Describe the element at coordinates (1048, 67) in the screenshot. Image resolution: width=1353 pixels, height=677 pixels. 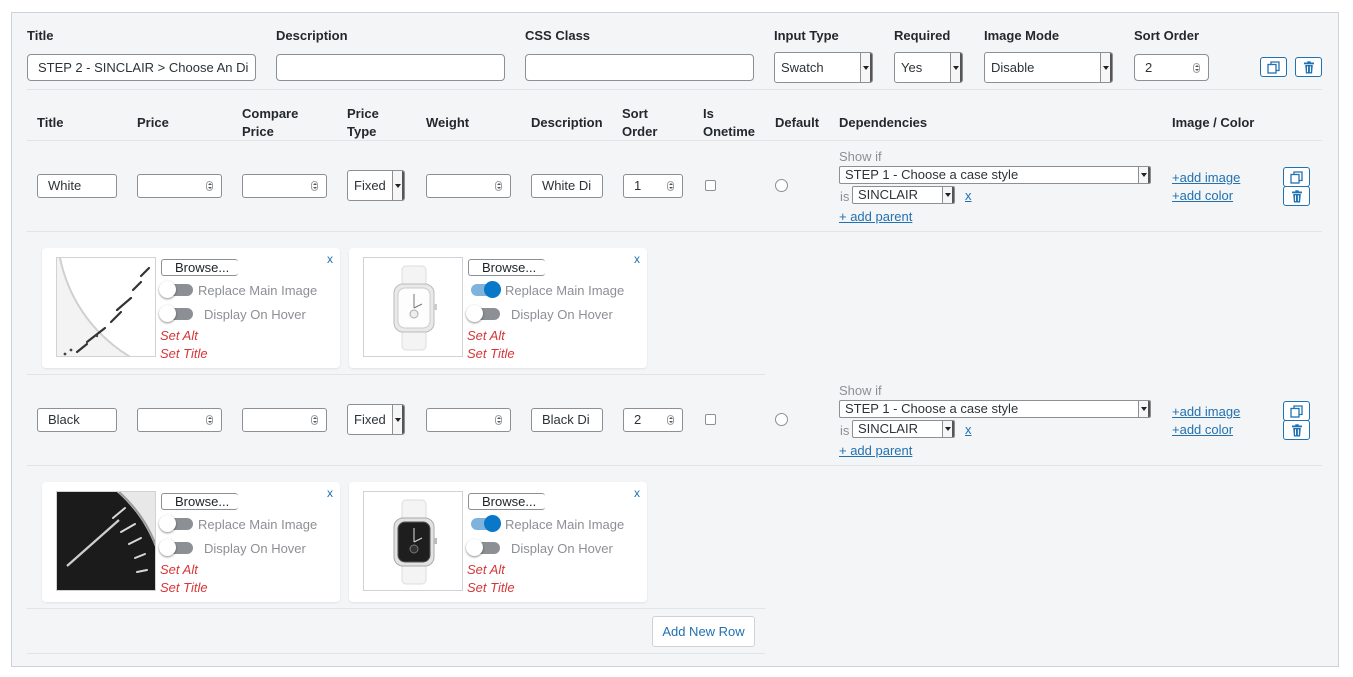
I see `image-mode-select: Disable` at that location.